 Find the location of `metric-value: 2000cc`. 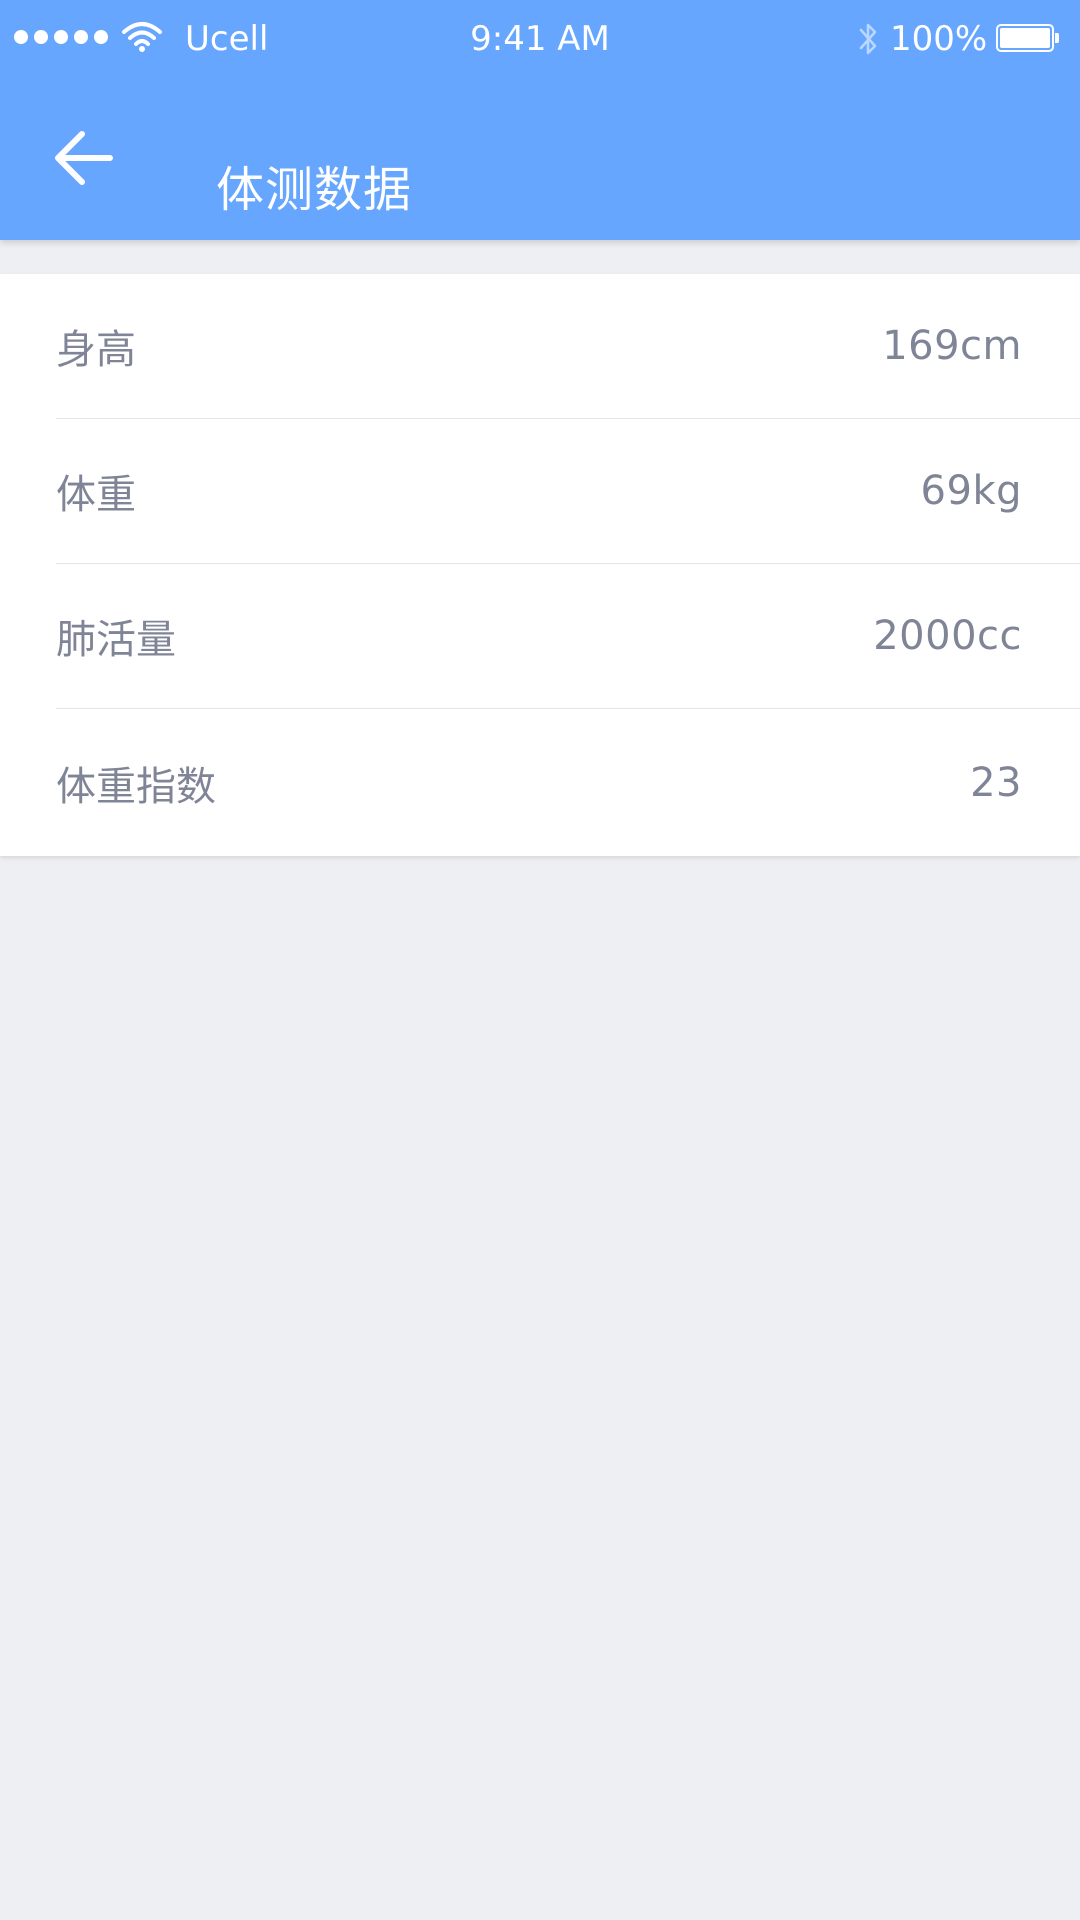

metric-value: 2000cc is located at coordinates (947, 636).